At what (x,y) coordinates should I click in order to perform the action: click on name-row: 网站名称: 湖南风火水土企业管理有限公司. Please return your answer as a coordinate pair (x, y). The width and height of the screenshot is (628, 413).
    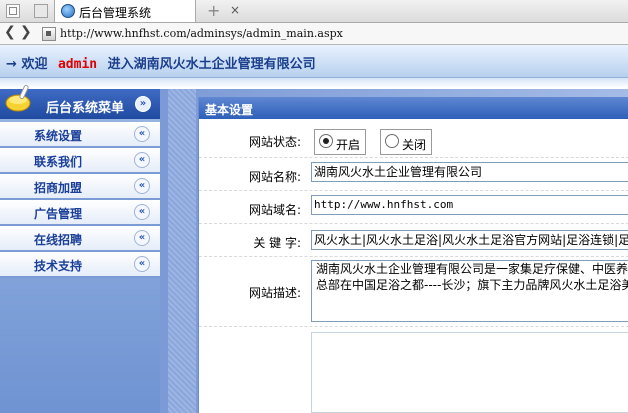
    Looking at the image, I should click on (413, 175).